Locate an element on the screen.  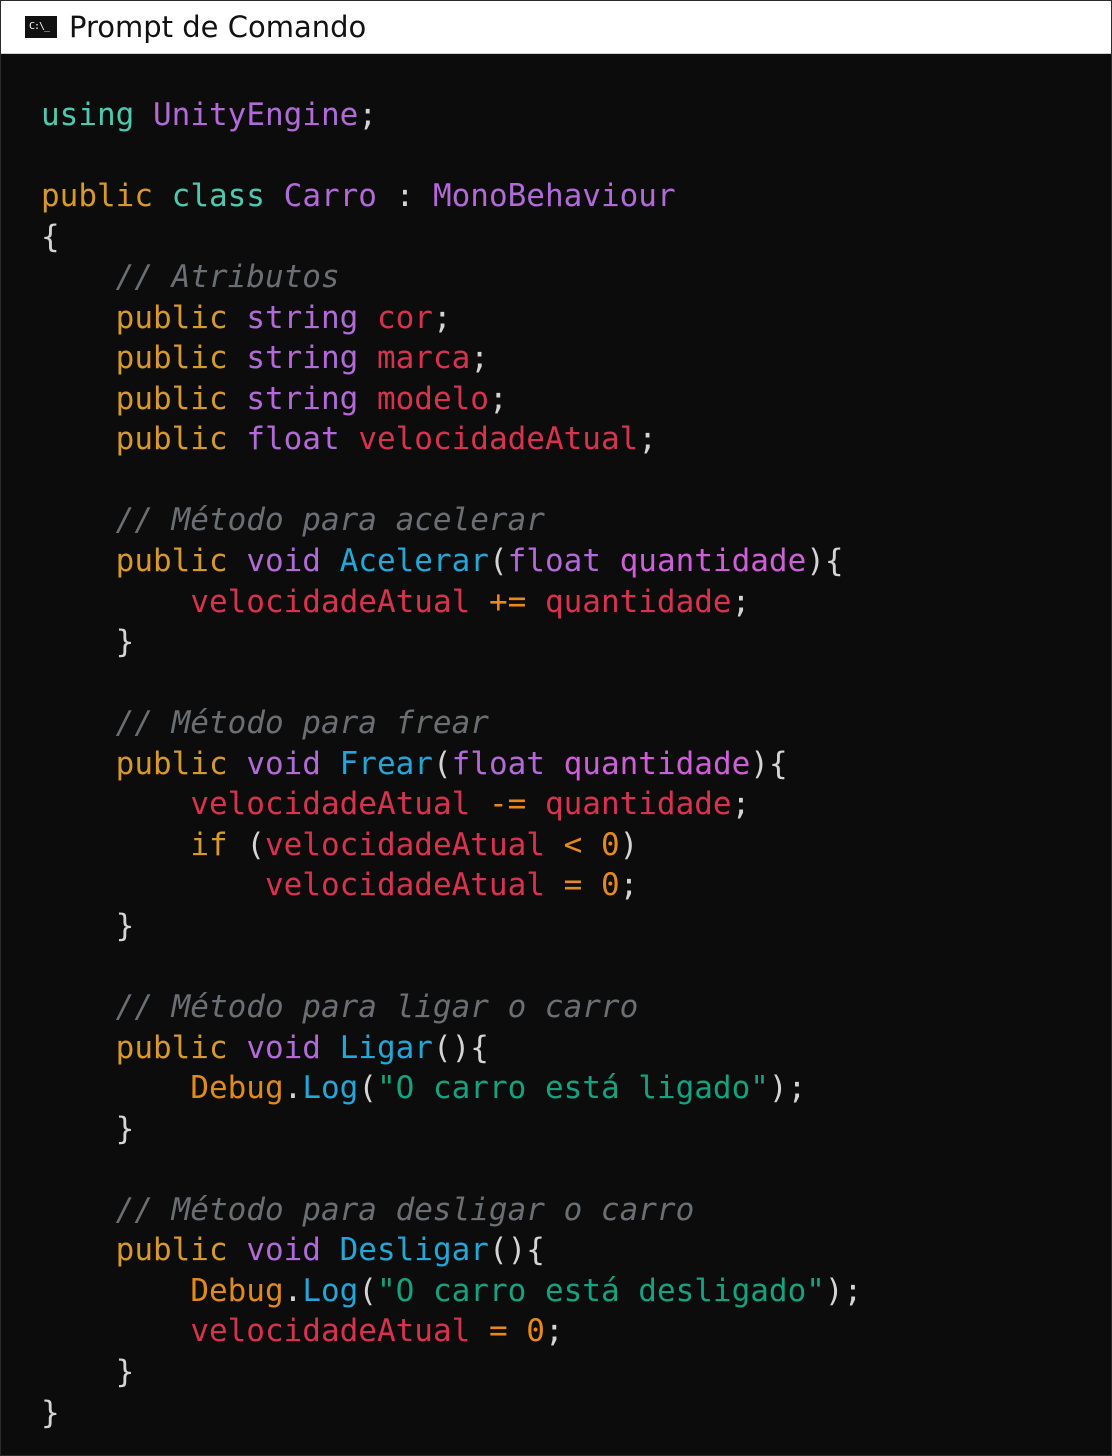
code-line-9: public float velocidadeAtual; is located at coordinates (386, 439).